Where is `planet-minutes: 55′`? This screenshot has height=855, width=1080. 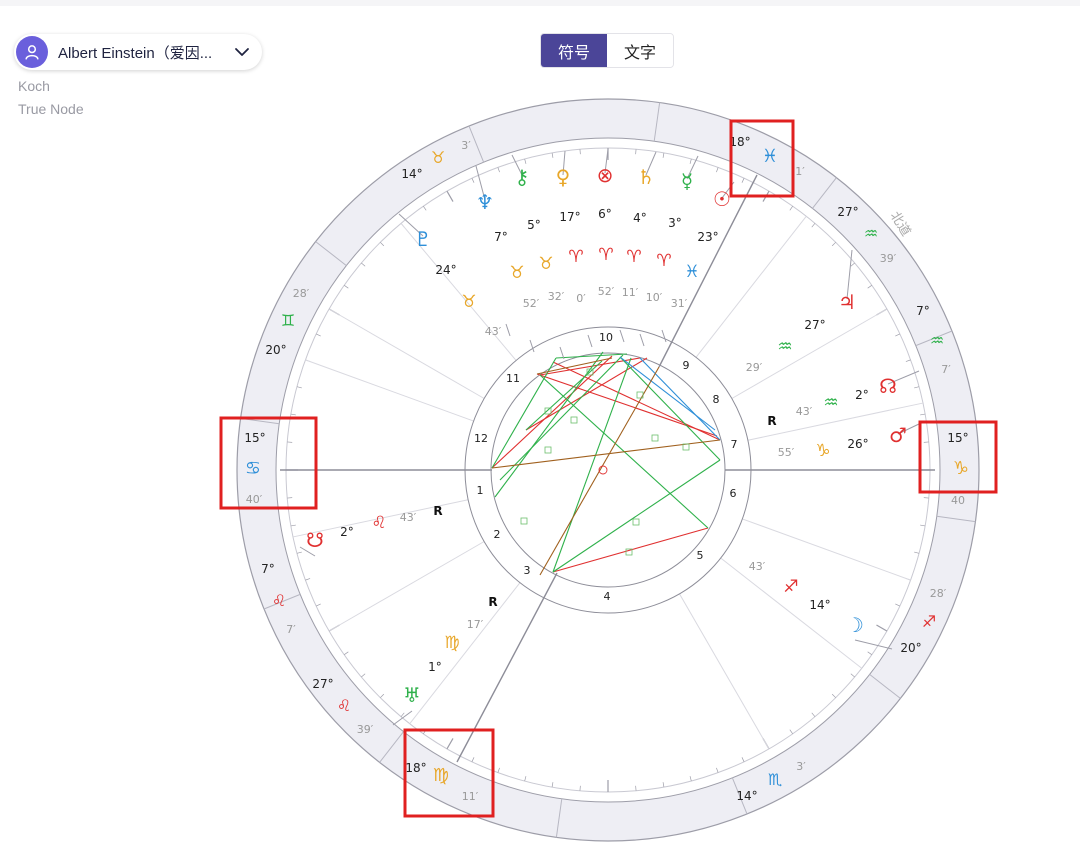
planet-minutes: 55′ is located at coordinates (786, 452).